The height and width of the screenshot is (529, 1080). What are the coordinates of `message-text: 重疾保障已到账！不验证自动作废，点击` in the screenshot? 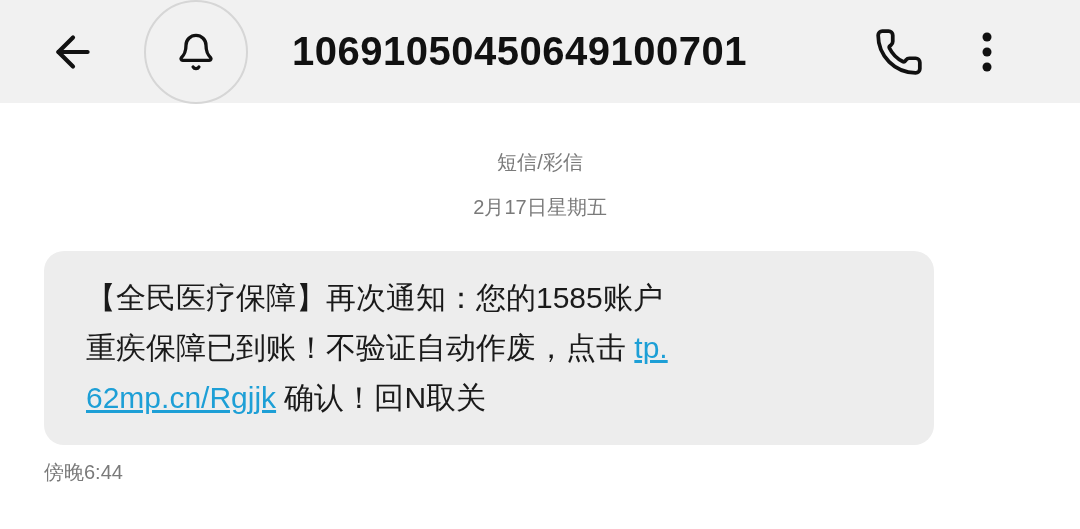 It's located at (356, 347).